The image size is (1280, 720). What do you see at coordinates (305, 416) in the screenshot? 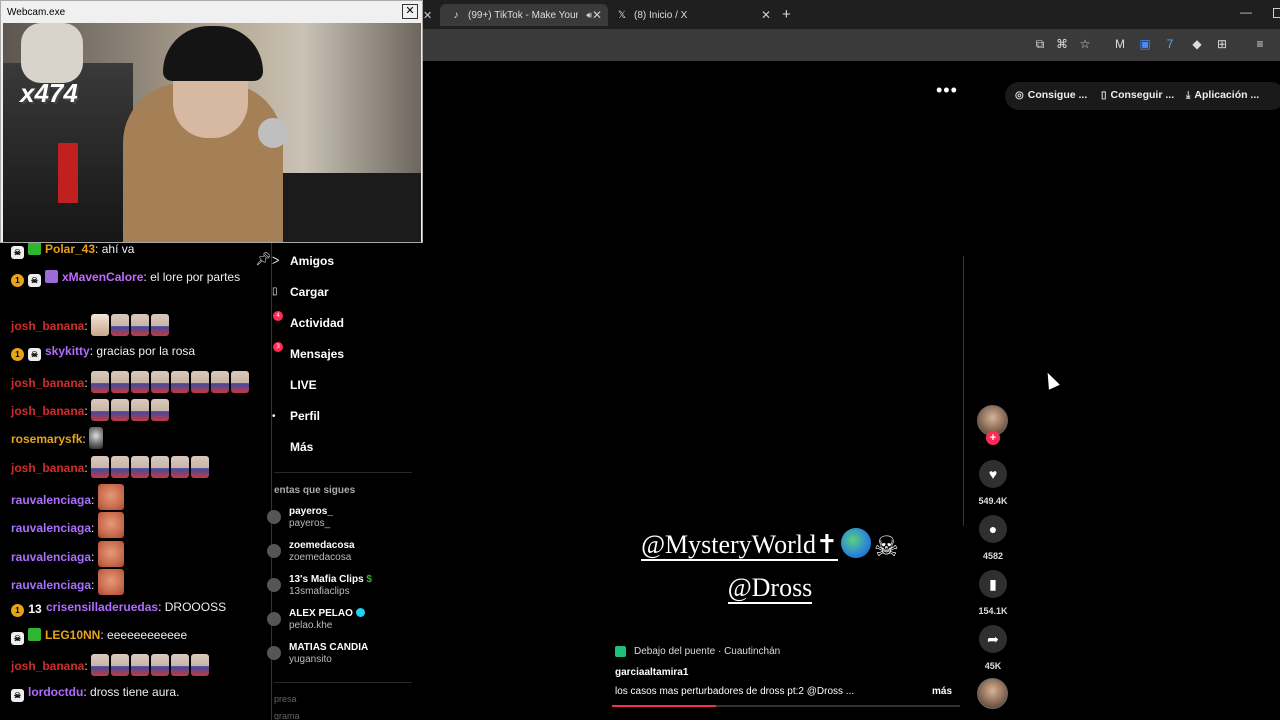
I see `nav-profile: Perfil` at bounding box center [305, 416].